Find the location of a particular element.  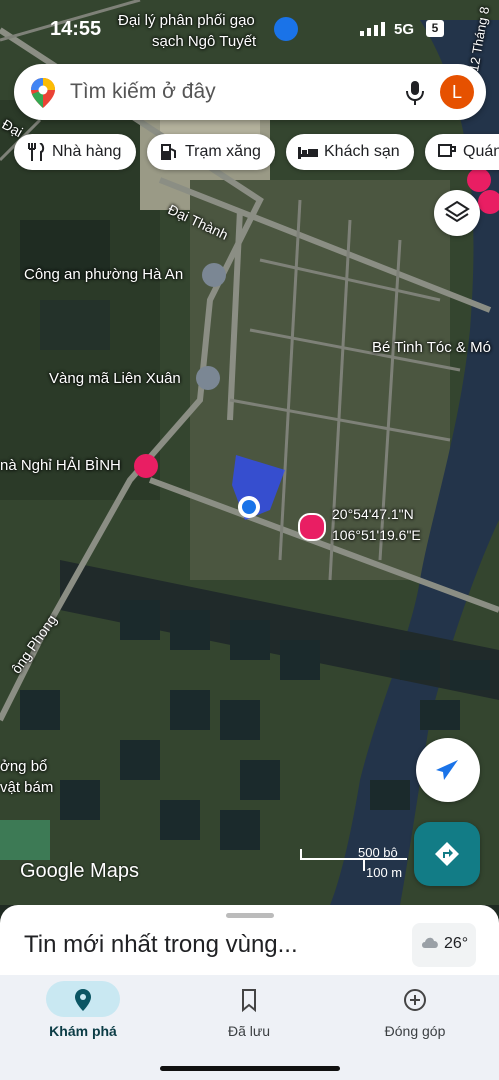

bed-icon is located at coordinates (308, 153).